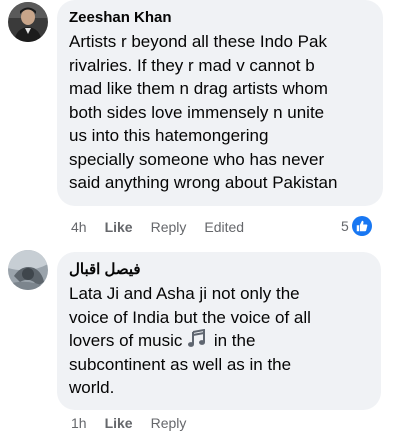 Image resolution: width=402 pixels, height=442 pixels. I want to click on comment-text-line: specially someone who has never, so click(197, 159).